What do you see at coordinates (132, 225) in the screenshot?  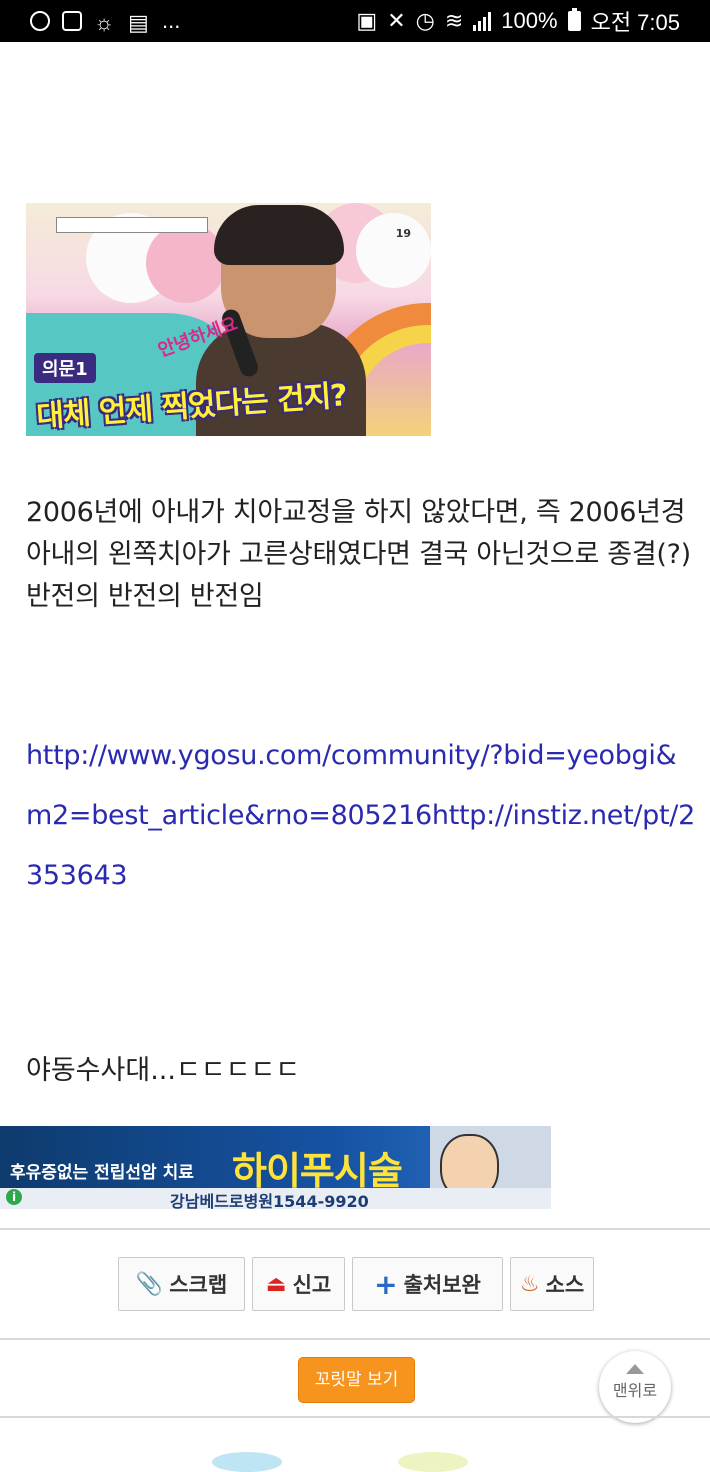 I see `broadcast-banner` at bounding box center [132, 225].